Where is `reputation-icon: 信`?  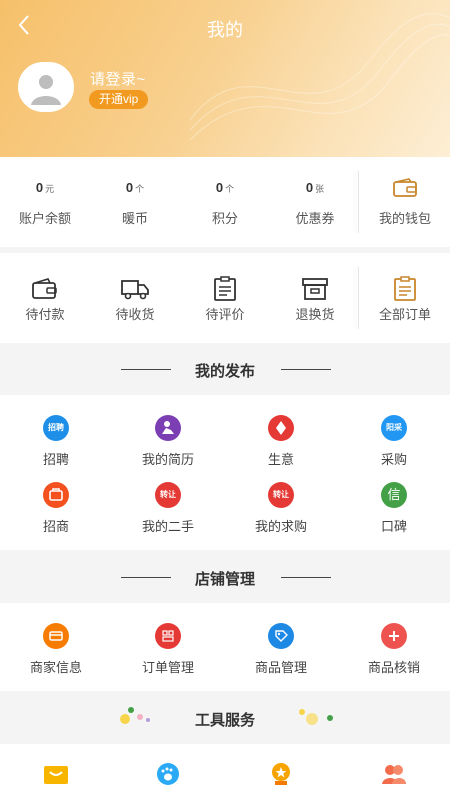 reputation-icon: 信 is located at coordinates (394, 495).